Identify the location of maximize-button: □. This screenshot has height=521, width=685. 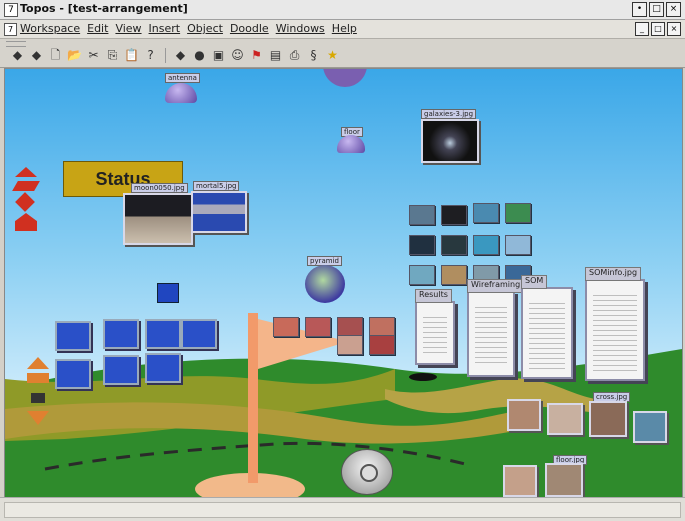
(656, 9).